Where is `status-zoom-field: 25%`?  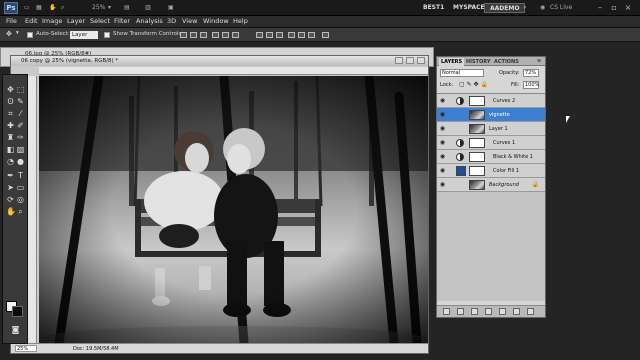
status-zoom-field: 25% is located at coordinates (26, 348).